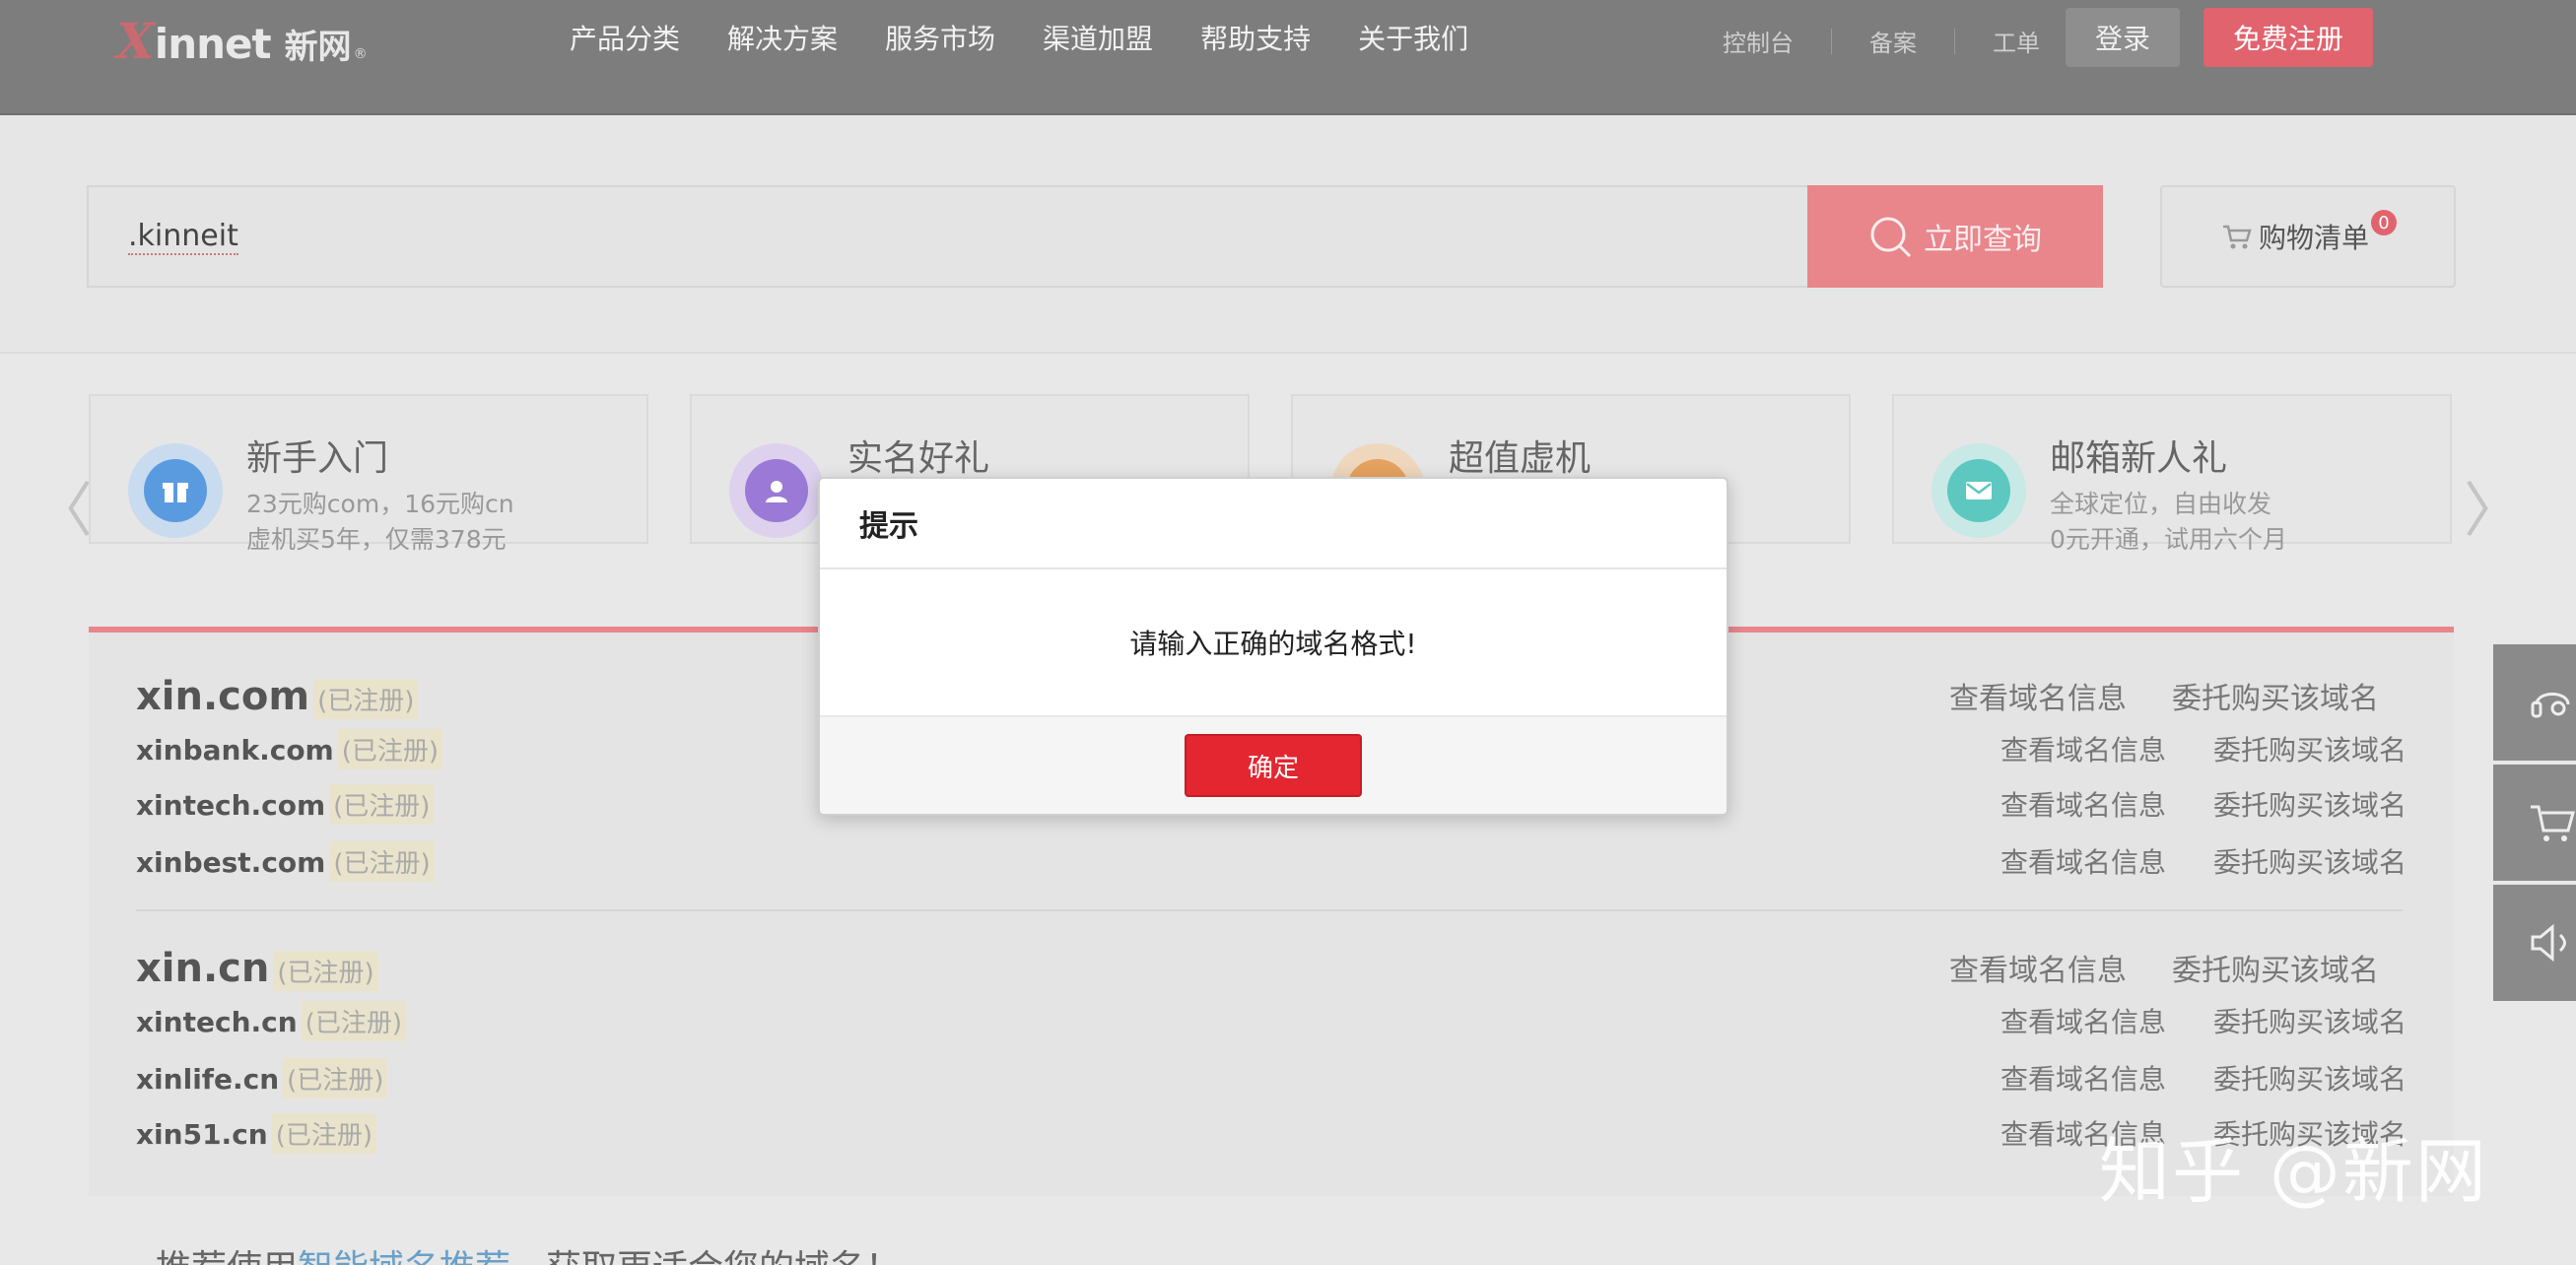  I want to click on search-button: 立即查询, so click(1955, 236).